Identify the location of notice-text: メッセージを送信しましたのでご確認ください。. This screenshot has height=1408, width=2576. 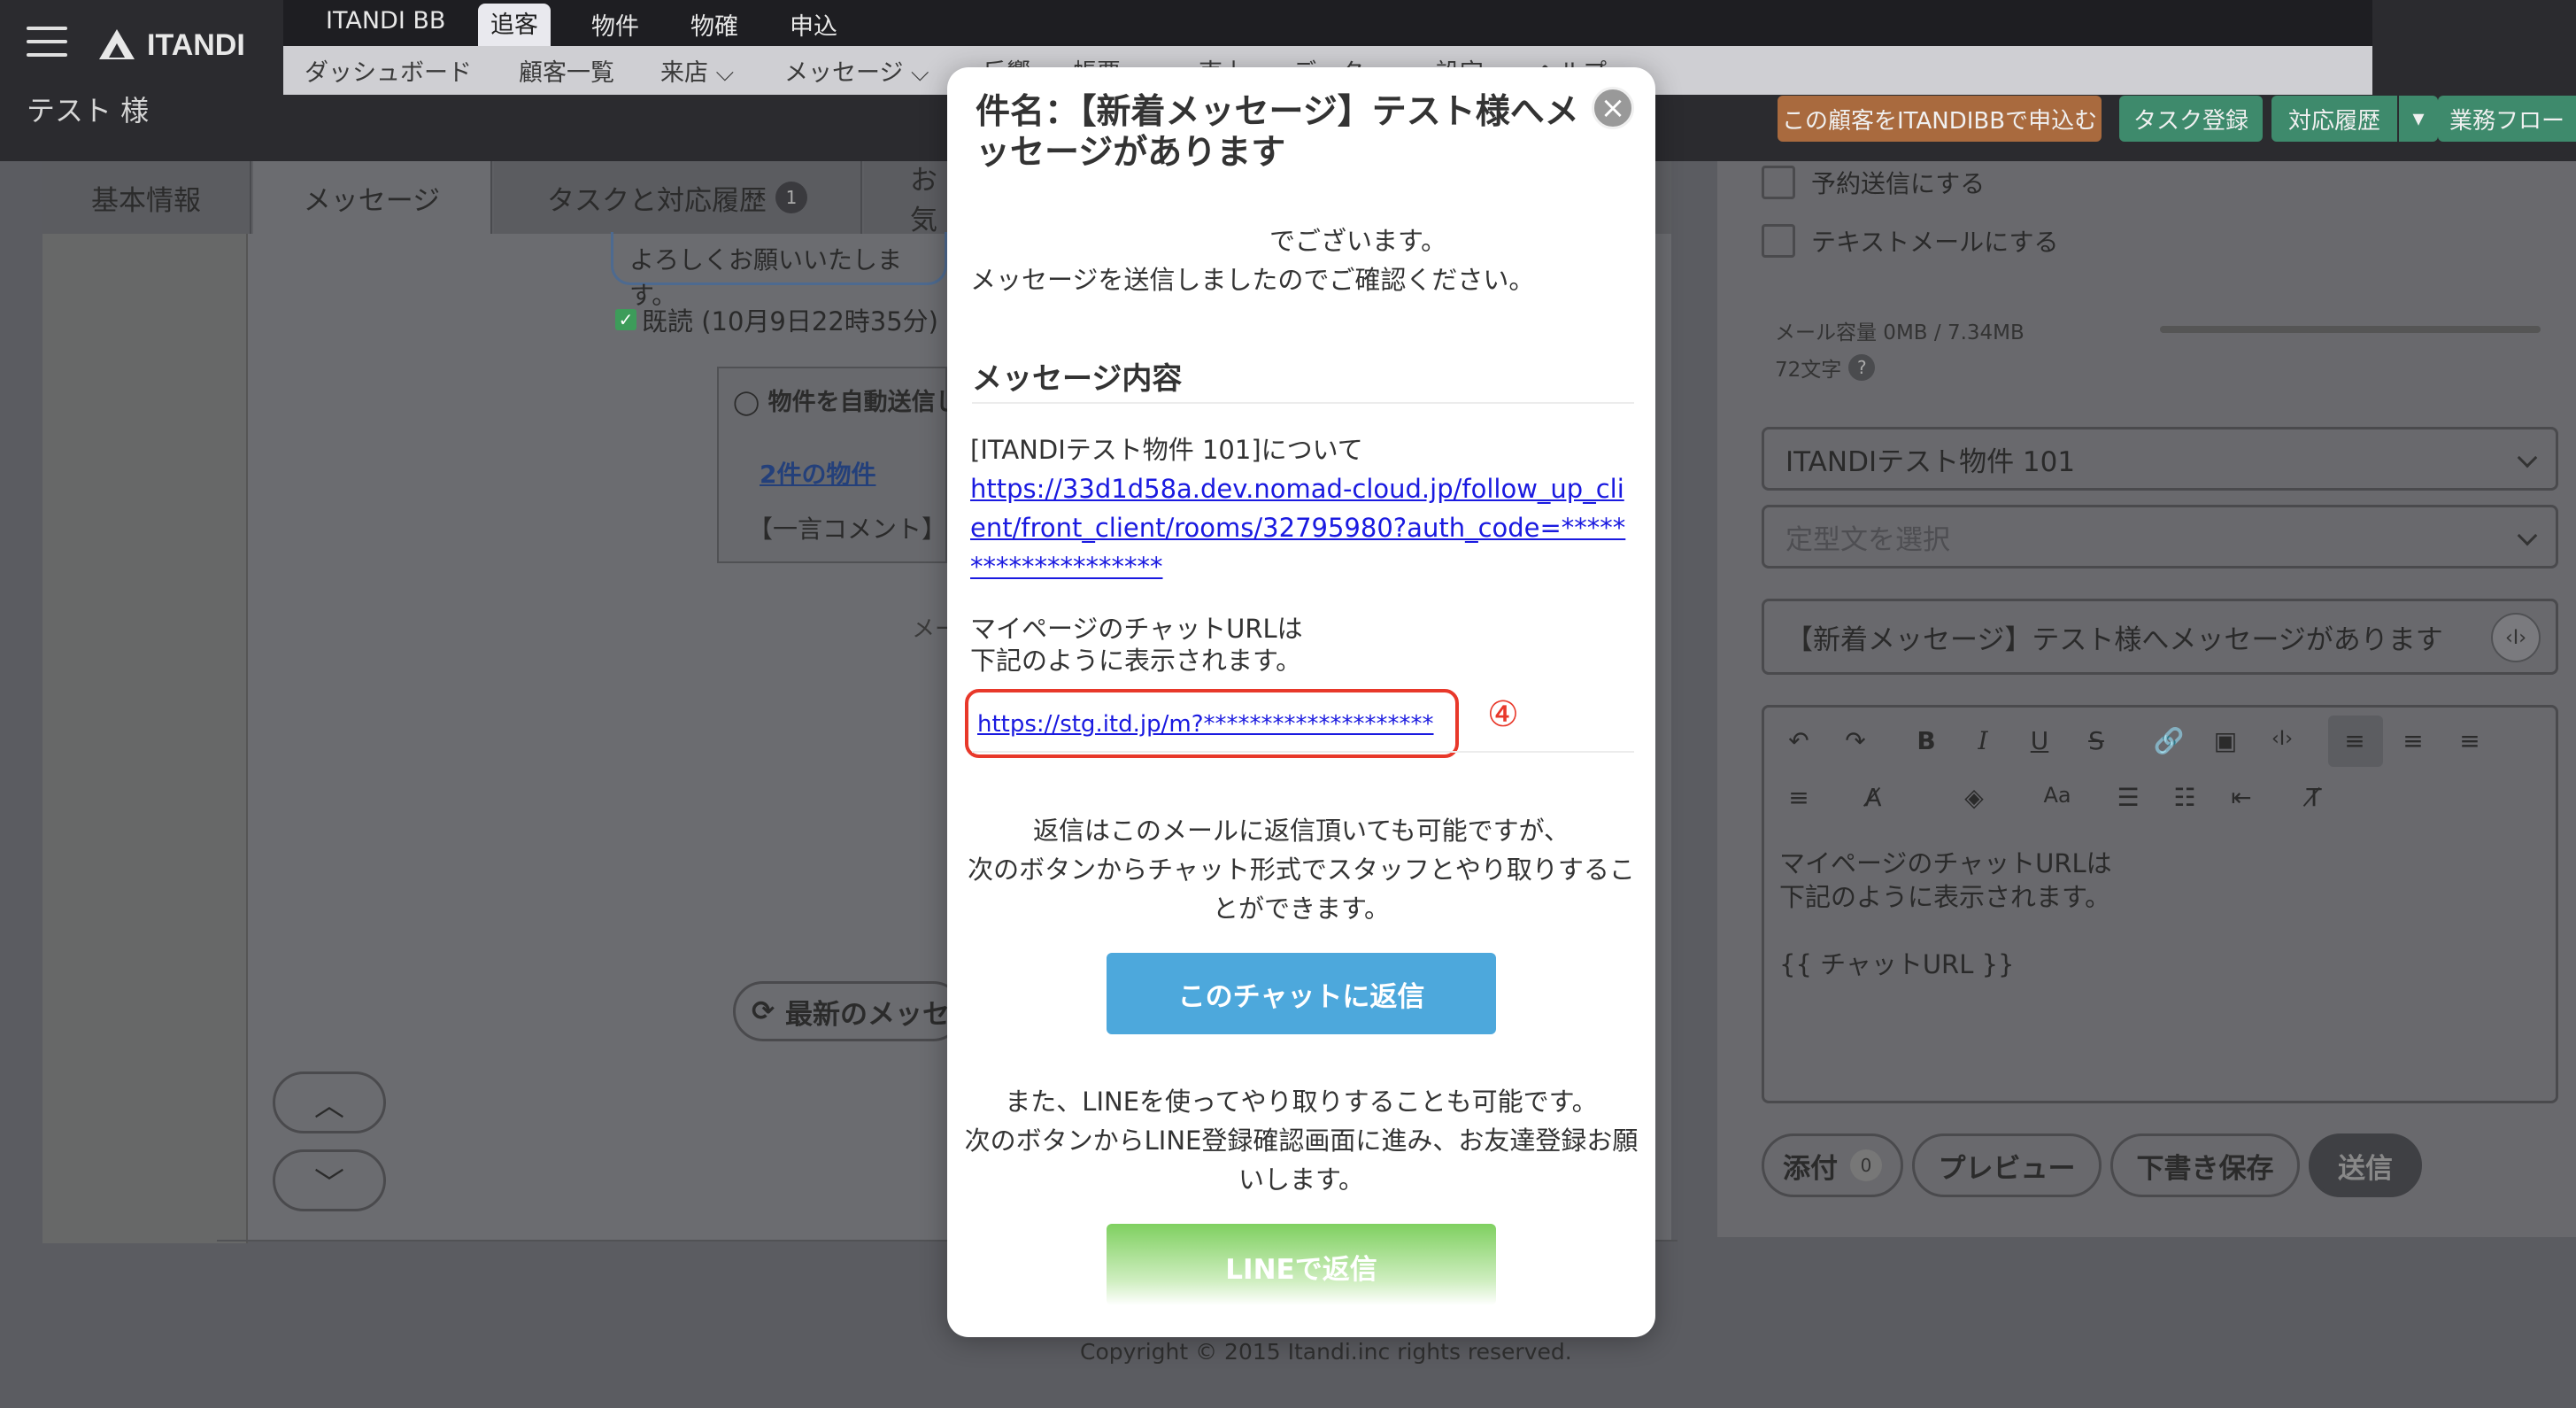
(1252, 280).